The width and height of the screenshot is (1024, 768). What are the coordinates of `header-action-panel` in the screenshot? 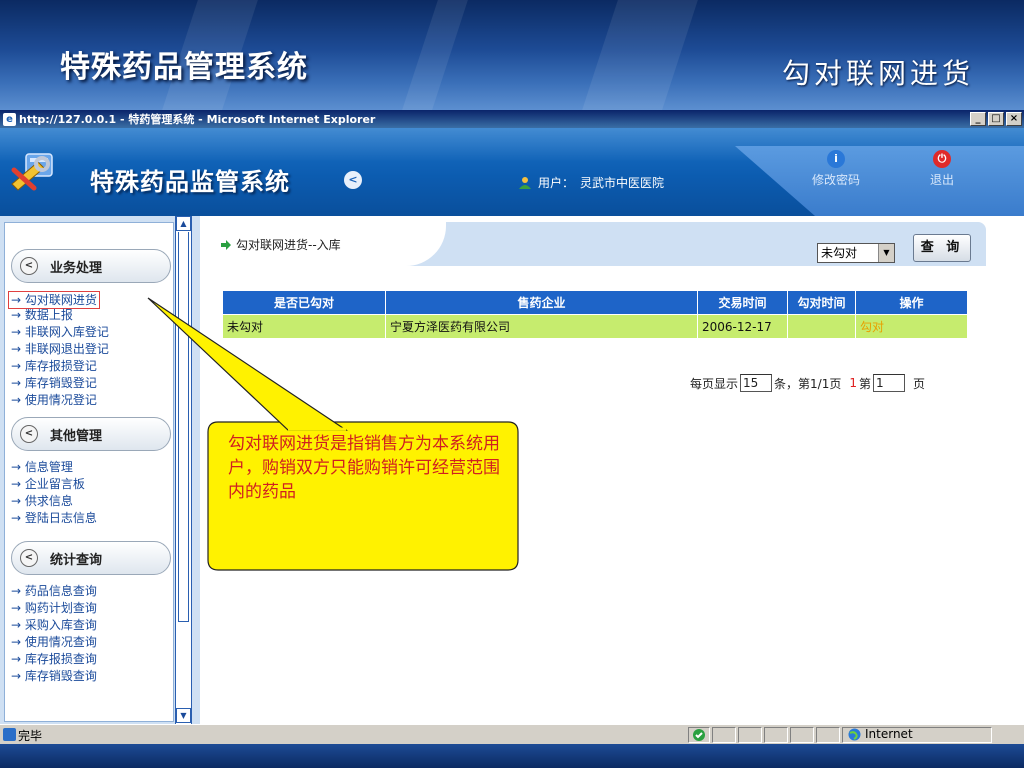 It's located at (879, 181).